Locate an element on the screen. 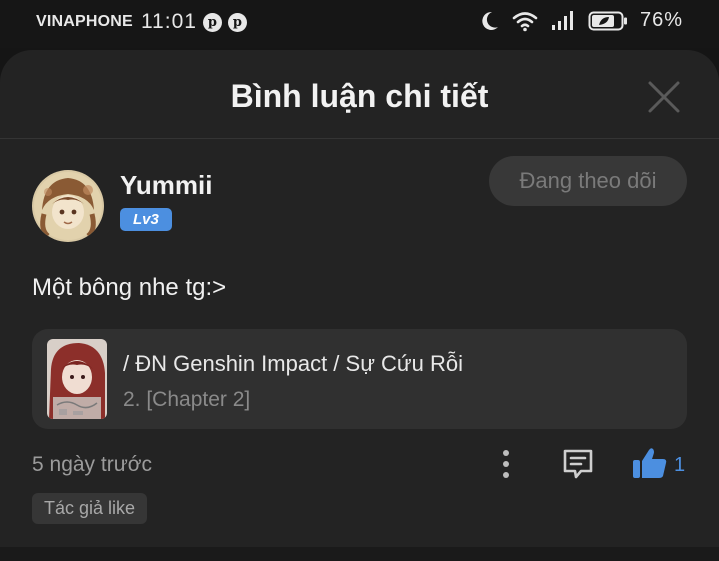  comment-timestamp: 5 ngày trước is located at coordinates (92, 464).